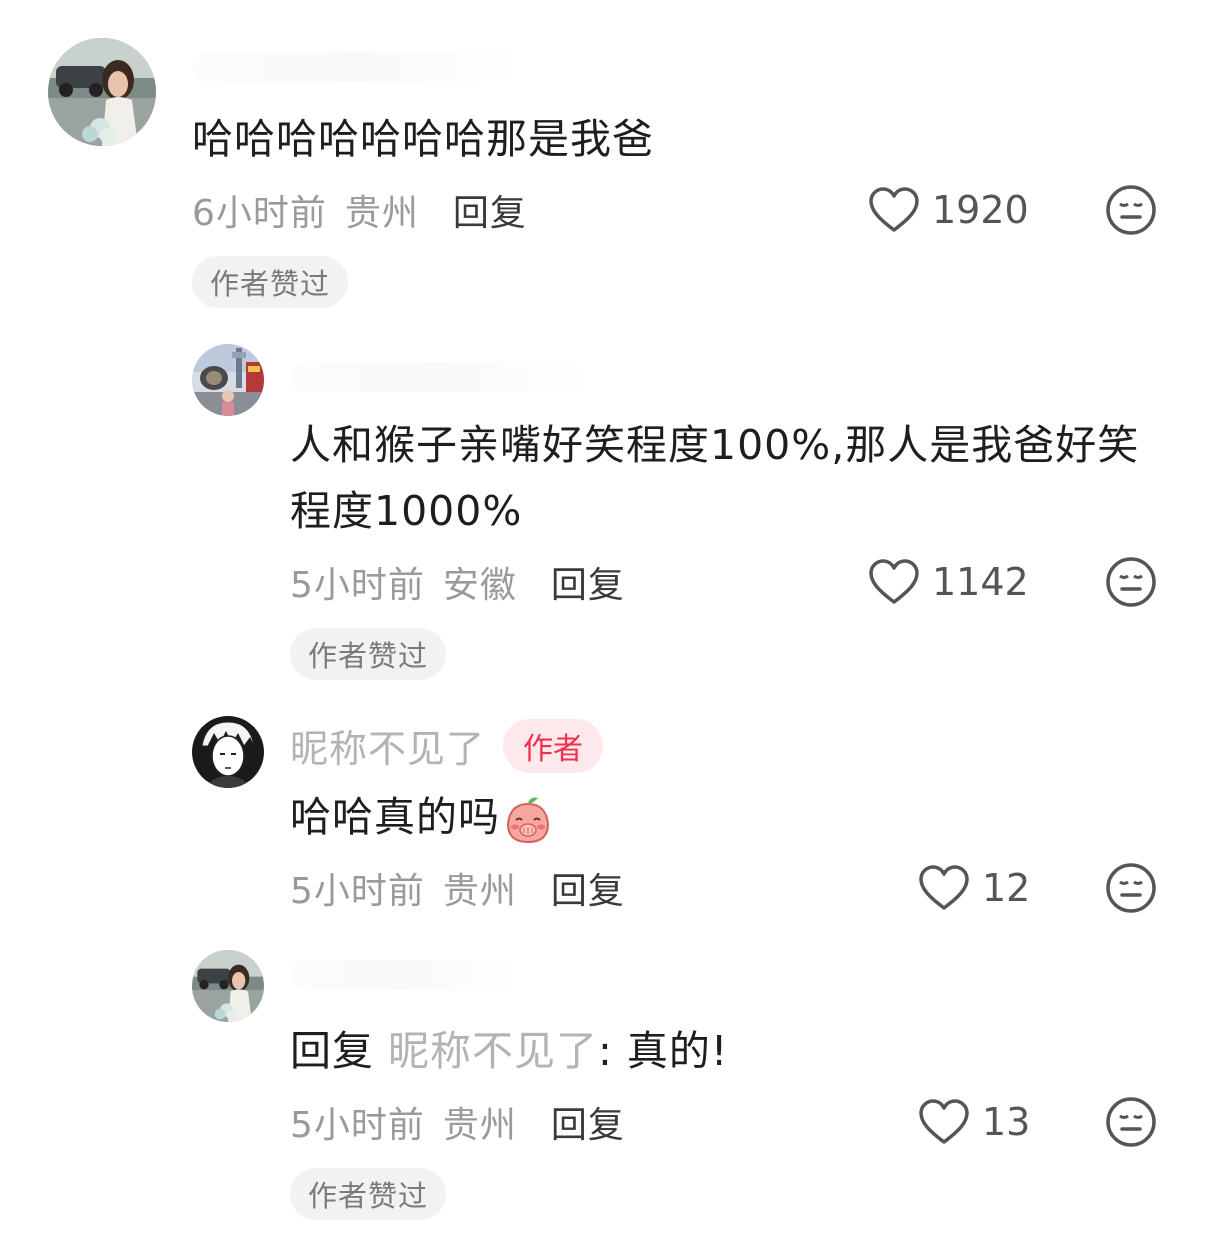  What do you see at coordinates (1006, 1122) in the screenshot?
I see `like-count: 13` at bounding box center [1006, 1122].